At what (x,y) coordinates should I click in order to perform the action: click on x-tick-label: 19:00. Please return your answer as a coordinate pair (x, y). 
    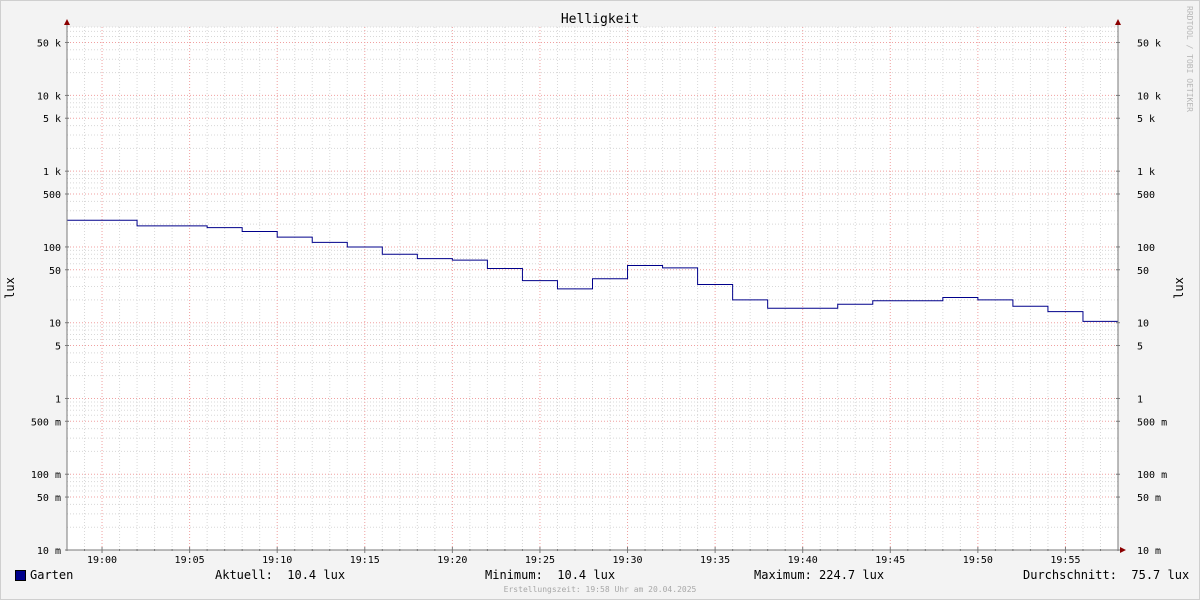
    Looking at the image, I should click on (102, 560).